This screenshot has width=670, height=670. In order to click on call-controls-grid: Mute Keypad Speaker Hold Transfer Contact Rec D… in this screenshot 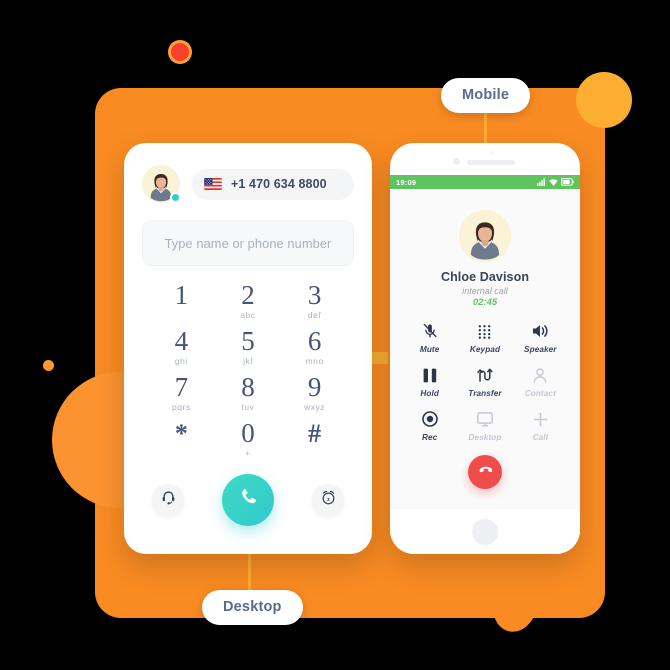, I will do `click(485, 382)`.